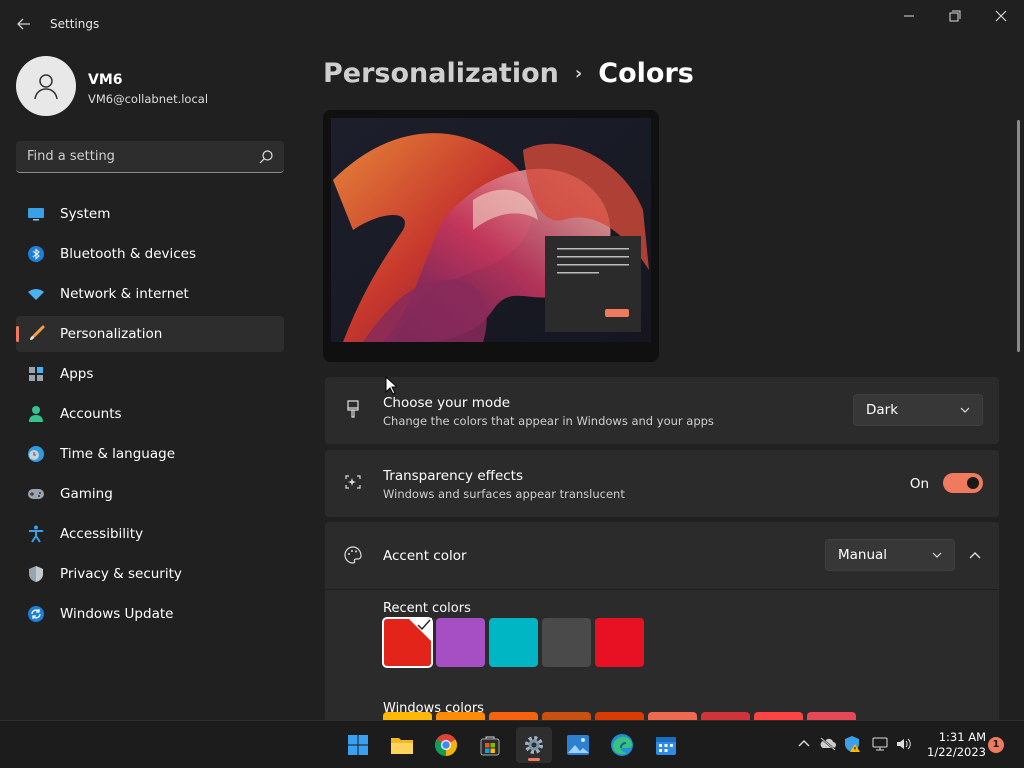 Image resolution: width=1024 pixels, height=768 pixels. Describe the element at coordinates (150, 454) in the screenshot. I see `sidebar-item-time-language: Time & language` at that location.